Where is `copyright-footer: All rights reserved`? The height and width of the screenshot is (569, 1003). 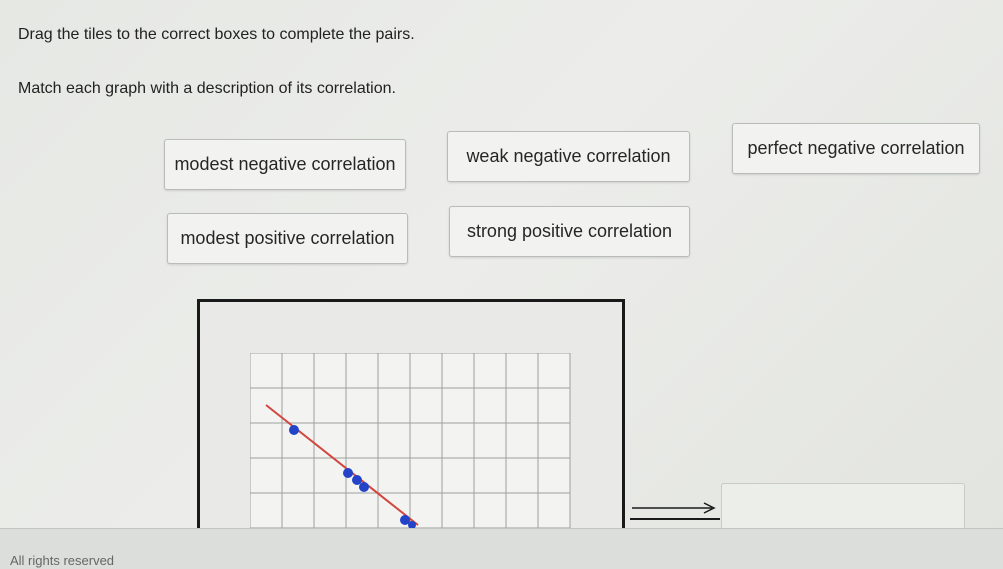
copyright-footer: All rights reserved is located at coordinates (62, 560).